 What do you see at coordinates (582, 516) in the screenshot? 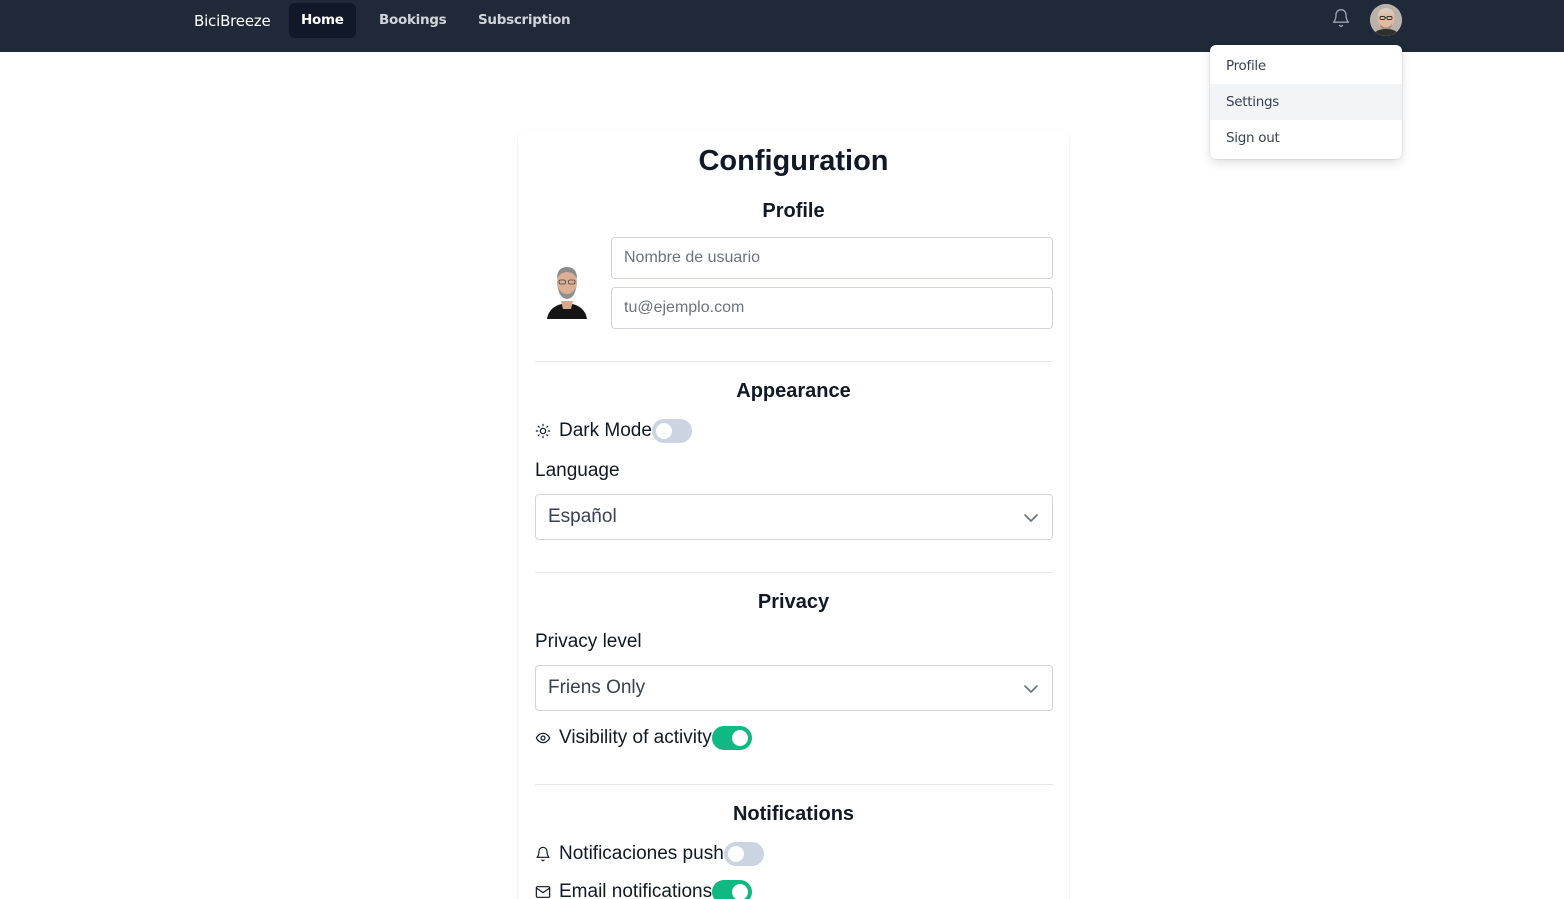
I see `language-select-value: Español` at bounding box center [582, 516].